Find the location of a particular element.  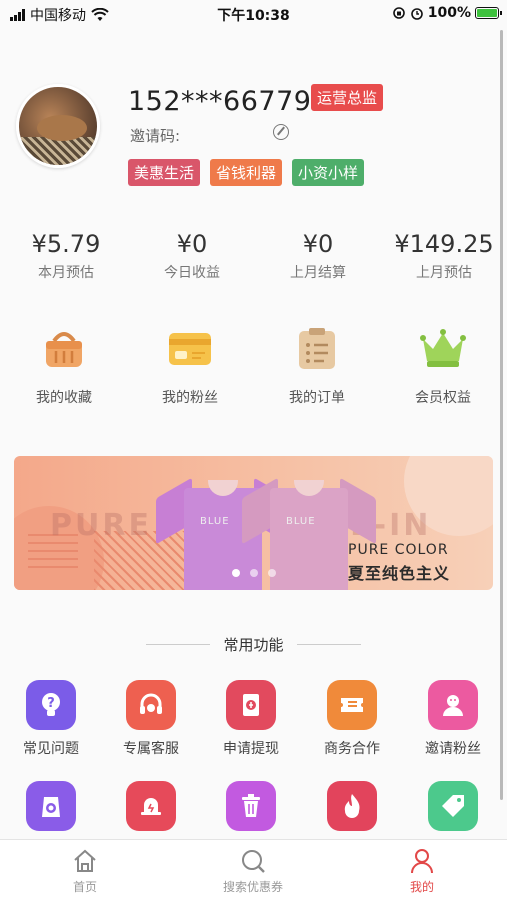

quick-my-orders: 我的订单 is located at coordinates (317, 366).